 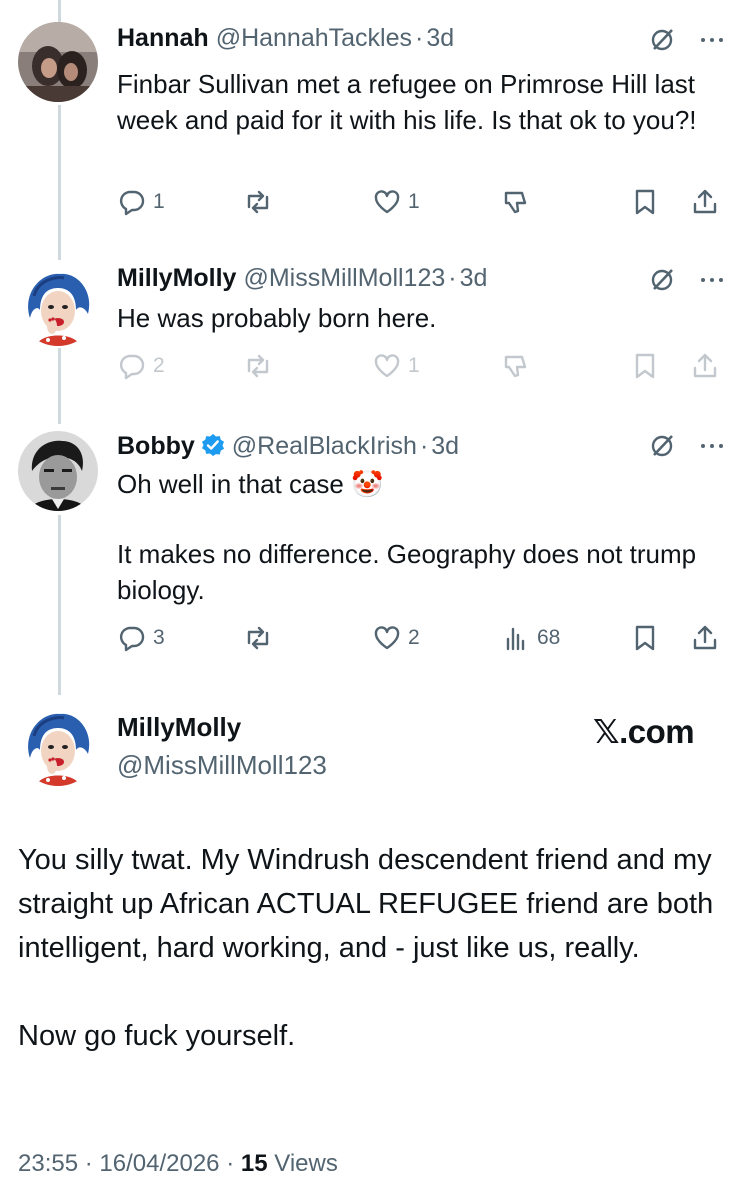 I want to click on action-bar: 3 2 68, so click(x=421, y=638).